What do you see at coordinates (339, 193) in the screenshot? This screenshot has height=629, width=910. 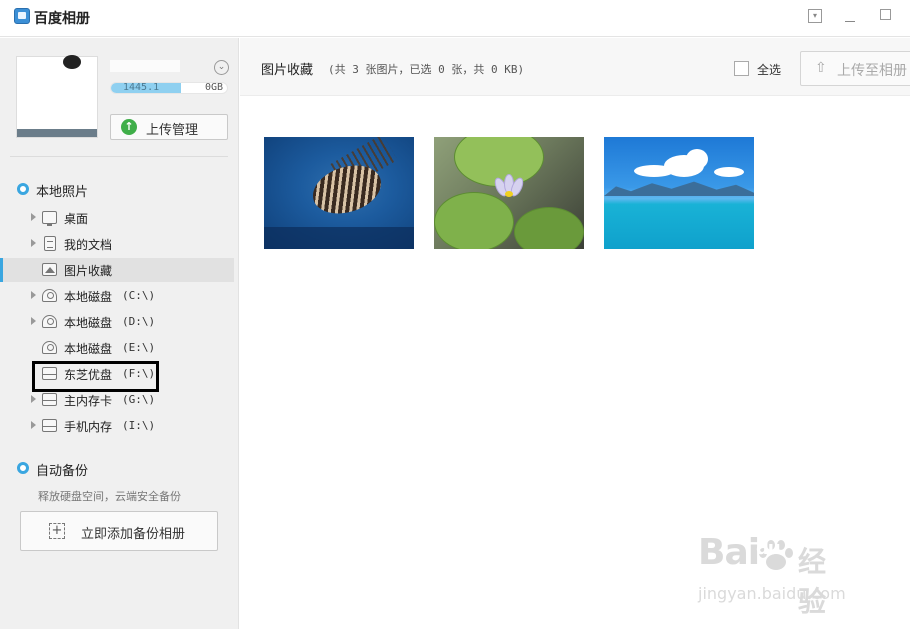 I see `photo-thumbnail-lionfish` at bounding box center [339, 193].